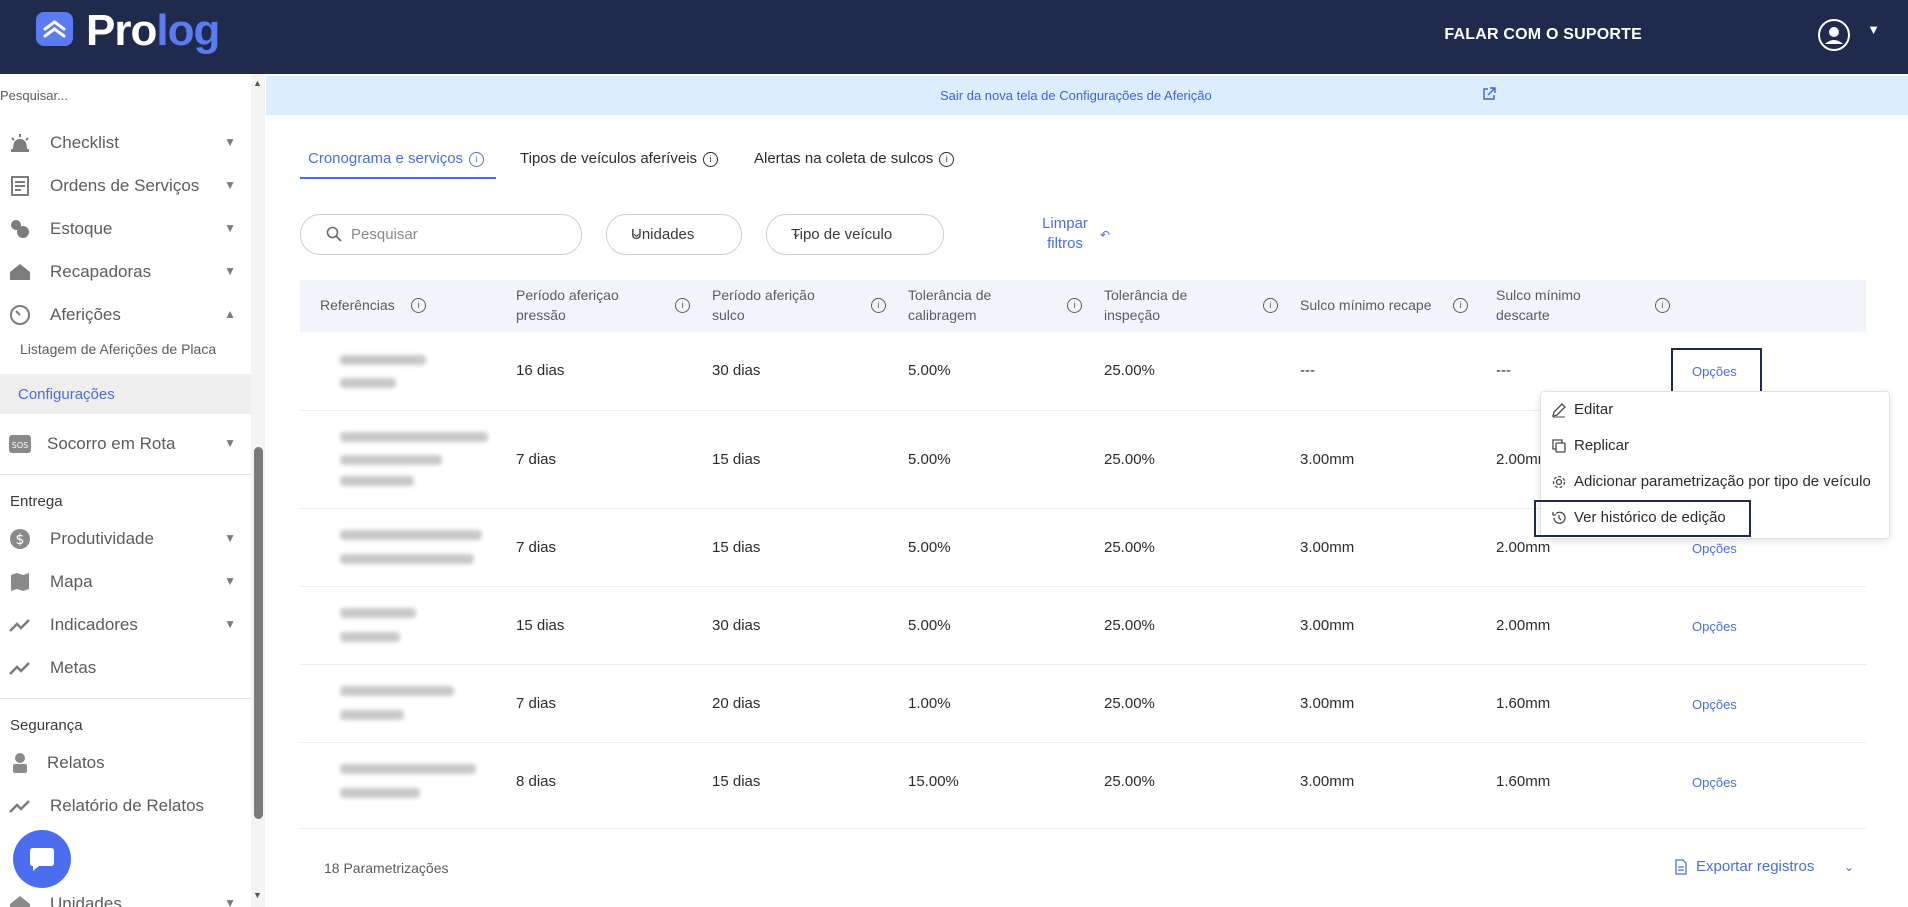  Describe the element at coordinates (86, 900) in the screenshot. I see `sidebar-item-label: Unidades` at that location.